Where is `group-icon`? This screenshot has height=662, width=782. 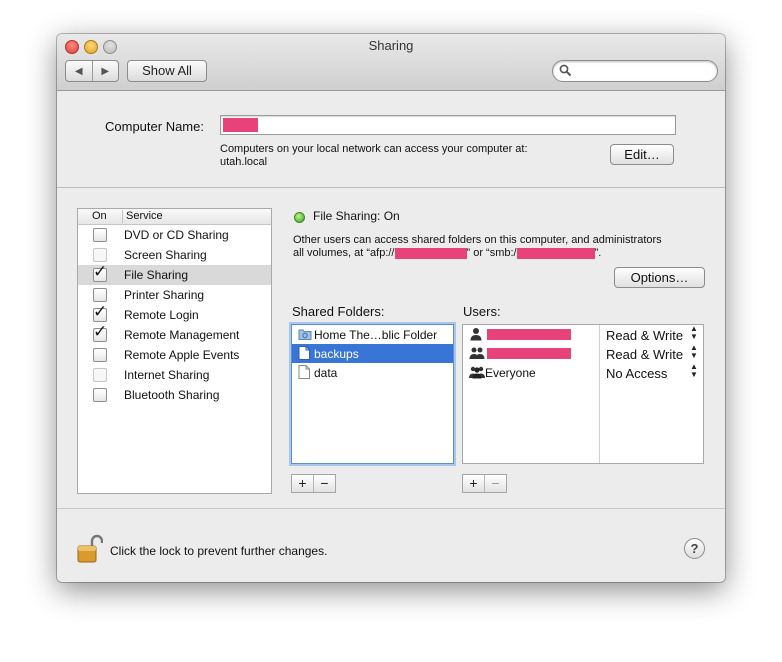
group-icon is located at coordinates (477, 354).